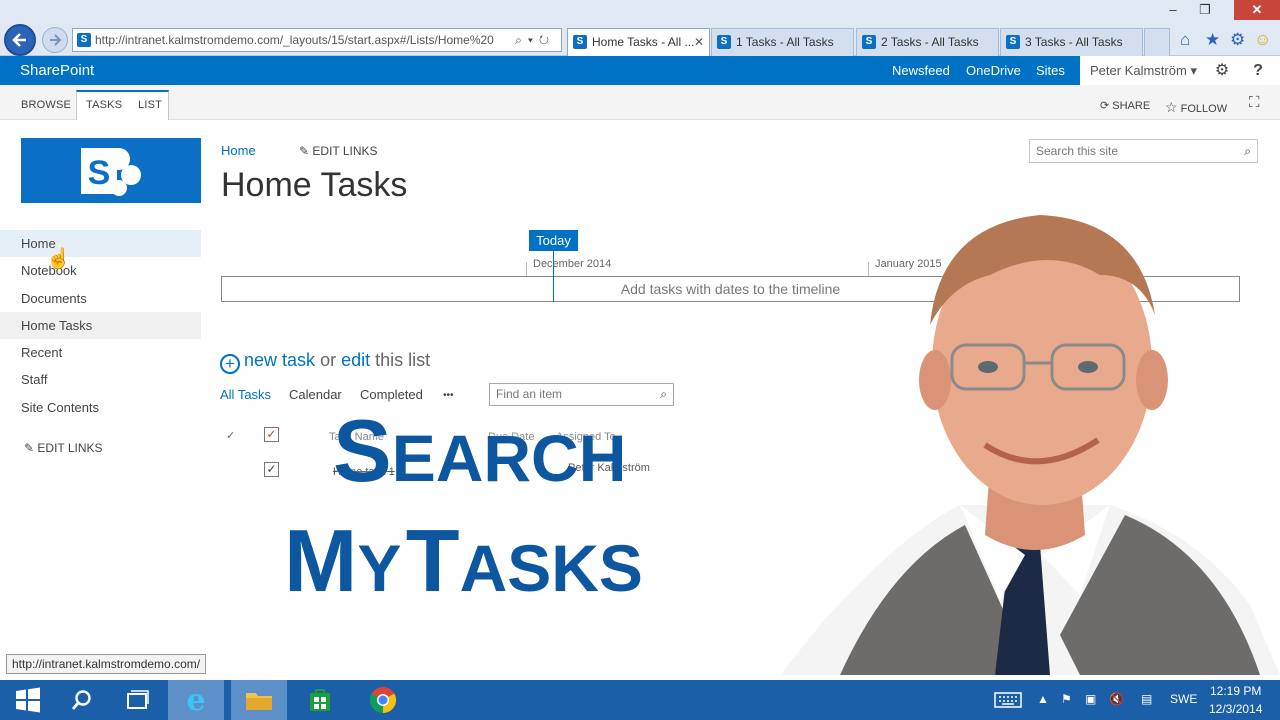  I want to click on overlay-title-line2: MY TASKS, so click(463, 561).